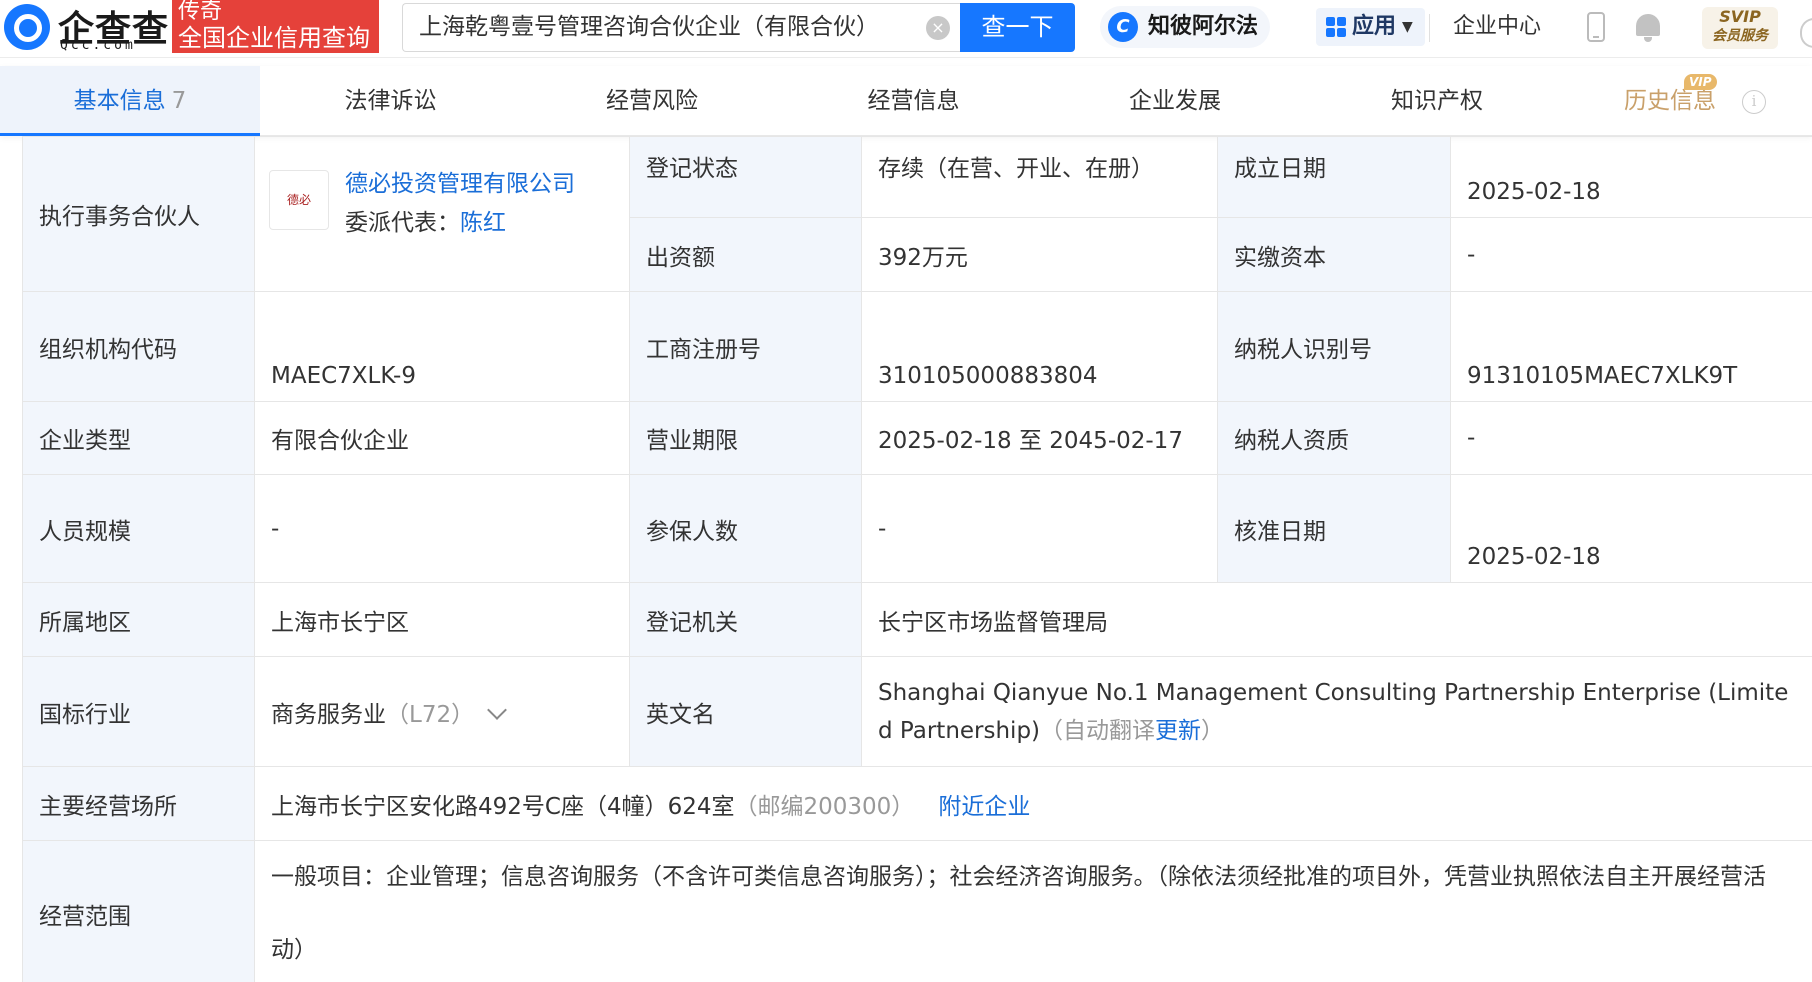  I want to click on partner-name-link: 德必投资管理有限公司, so click(460, 181).